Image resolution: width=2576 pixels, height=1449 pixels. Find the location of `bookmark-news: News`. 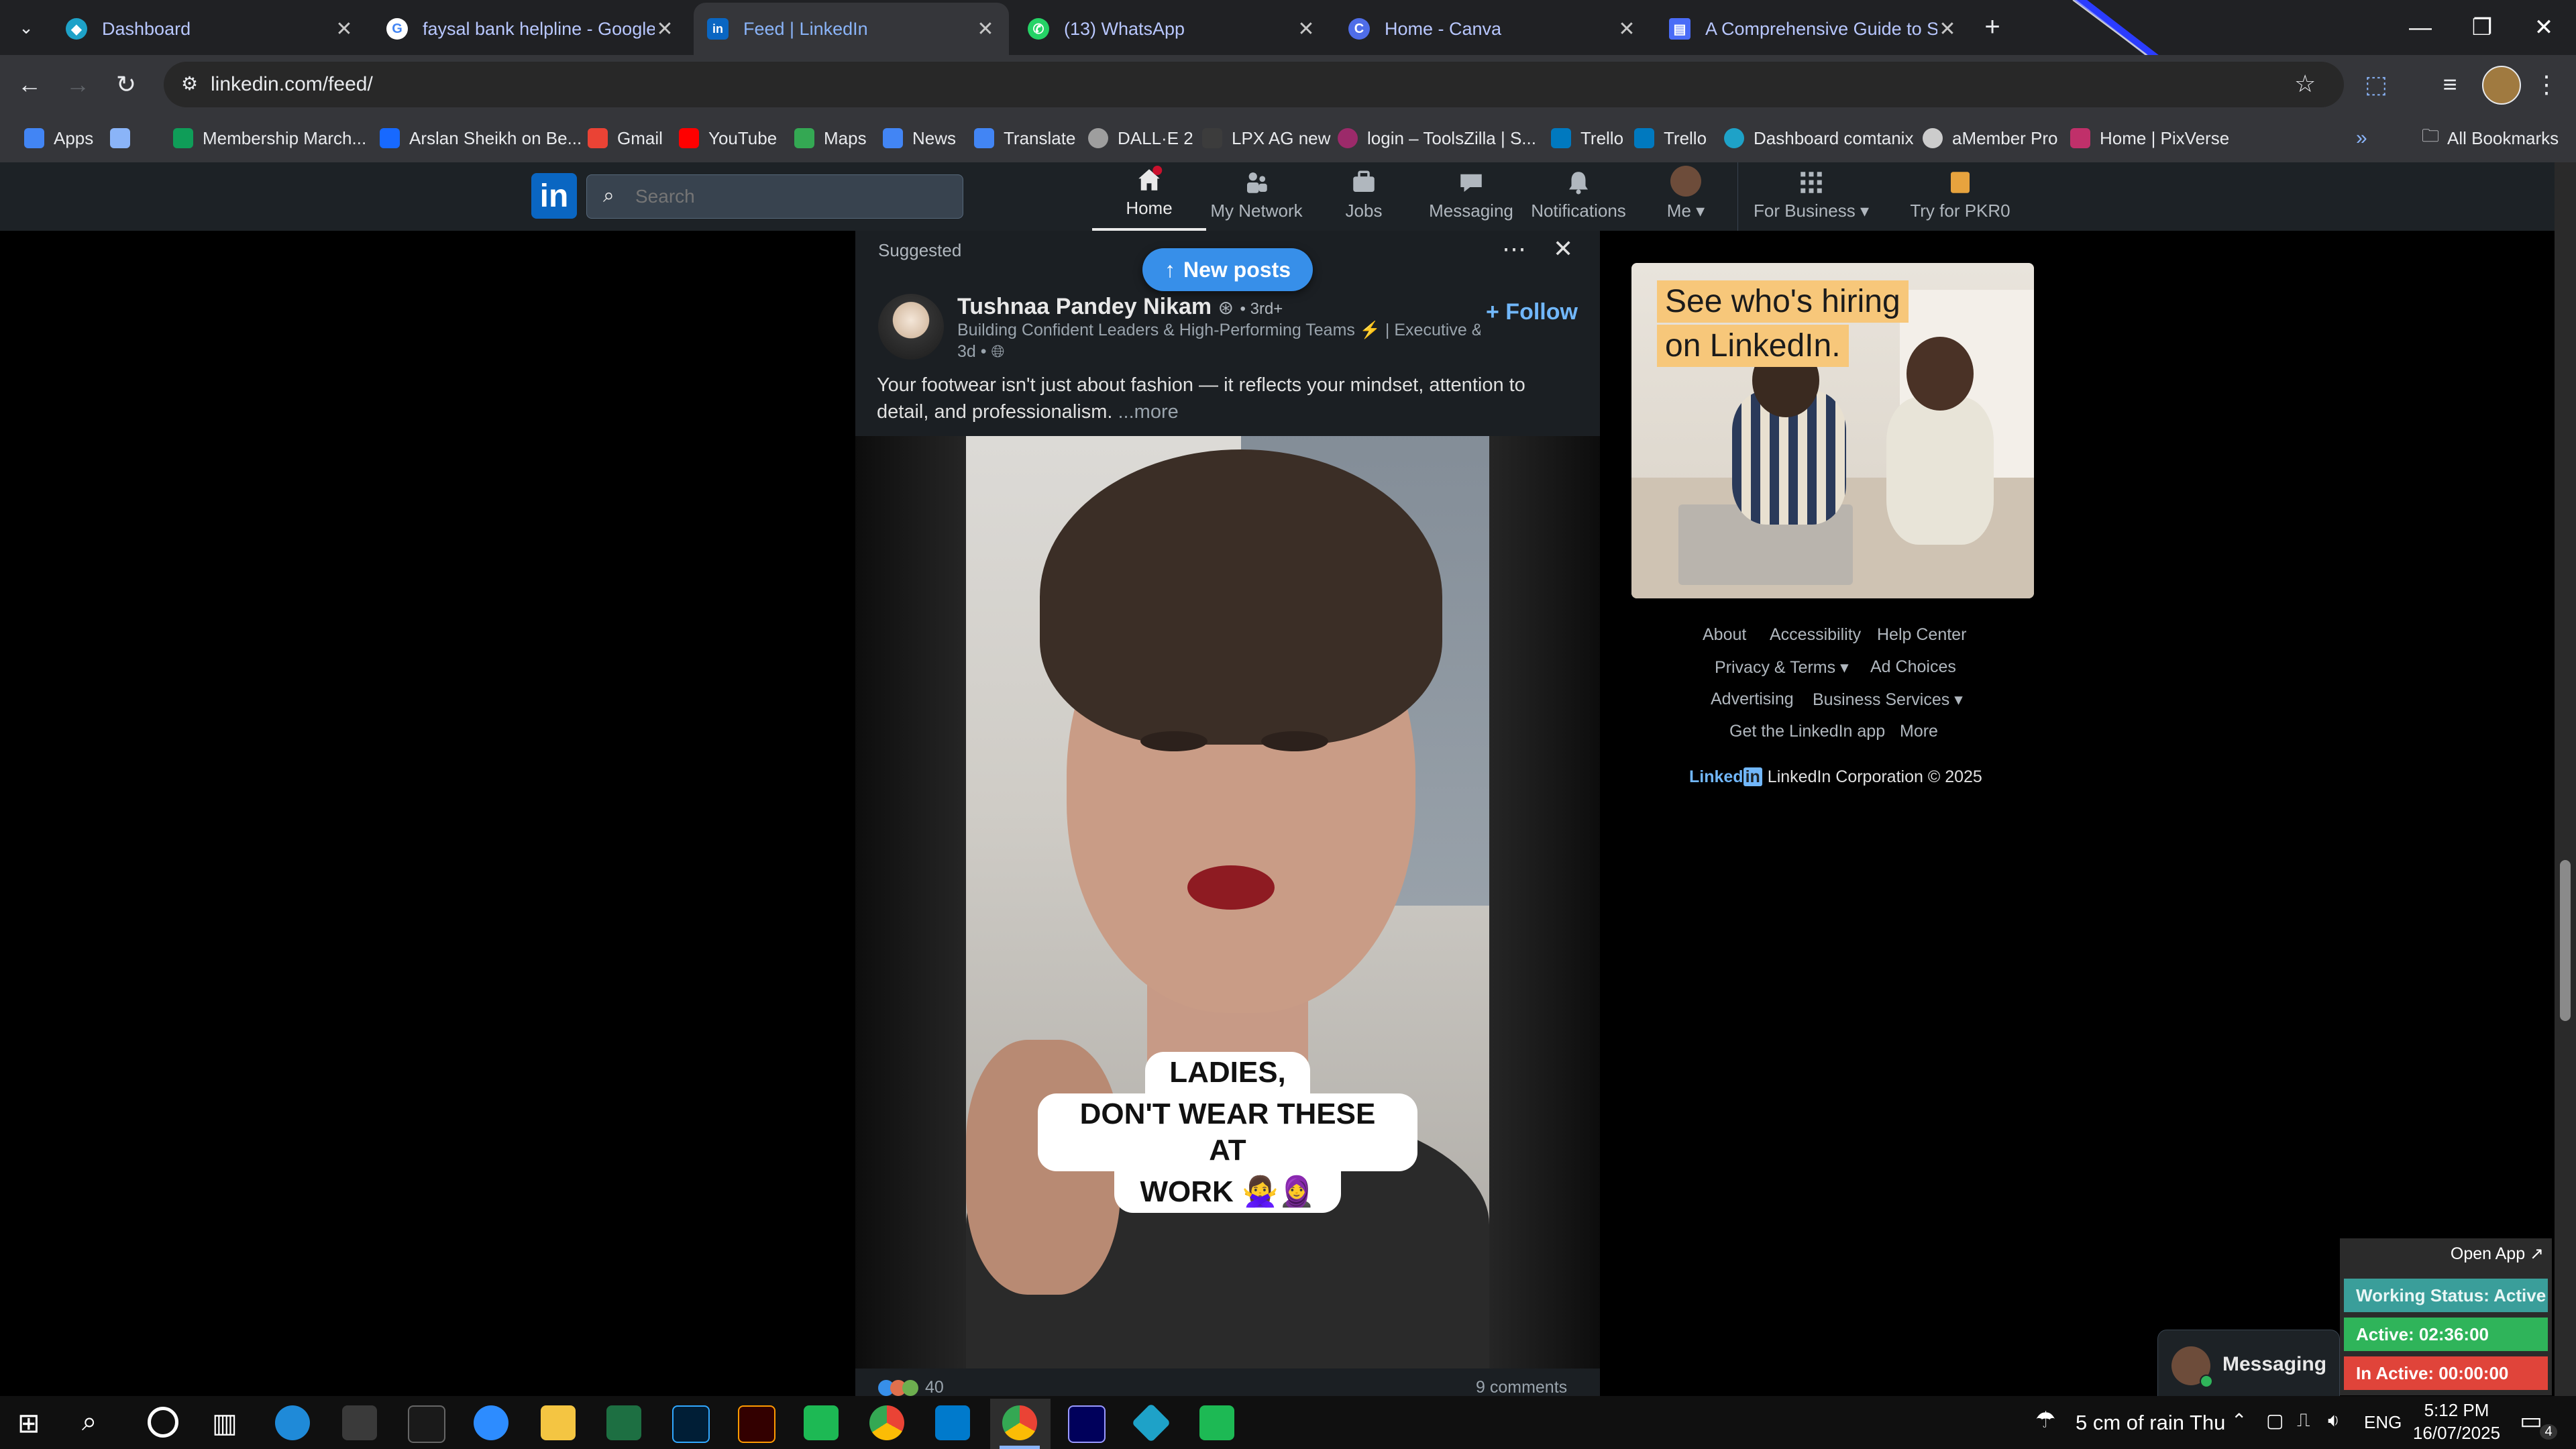

bookmark-news: News is located at coordinates (919, 138).